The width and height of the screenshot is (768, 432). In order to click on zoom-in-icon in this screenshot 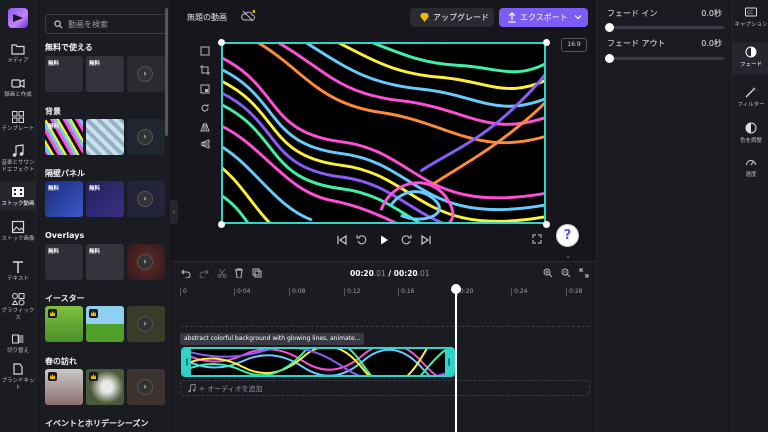, I will do `click(548, 273)`.